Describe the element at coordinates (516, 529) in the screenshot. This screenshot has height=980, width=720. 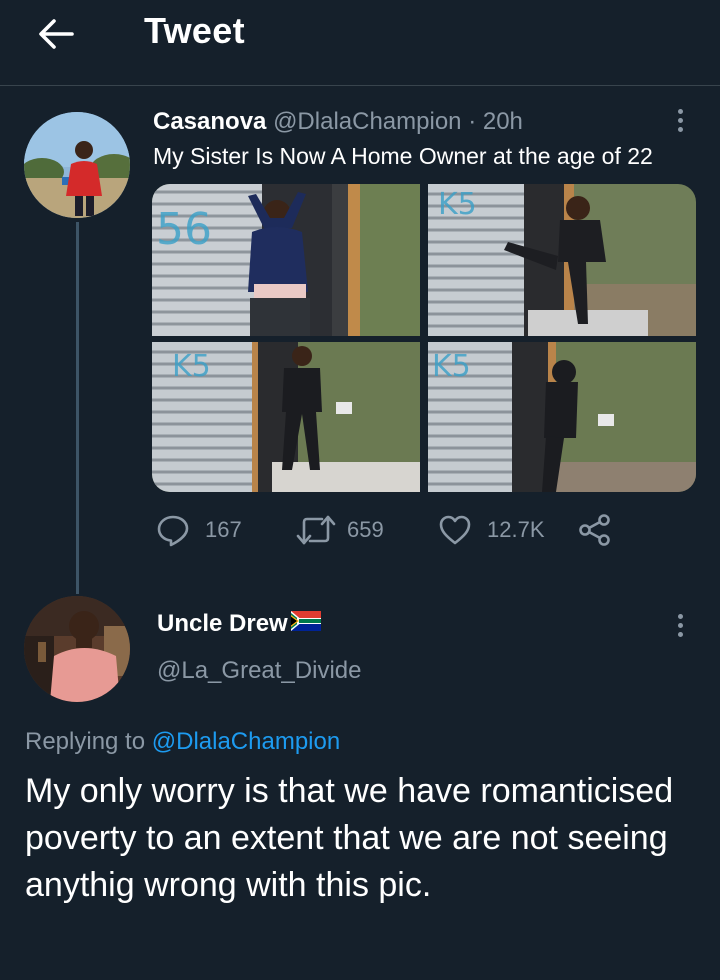
I see `like-count: 12.7K` at that location.